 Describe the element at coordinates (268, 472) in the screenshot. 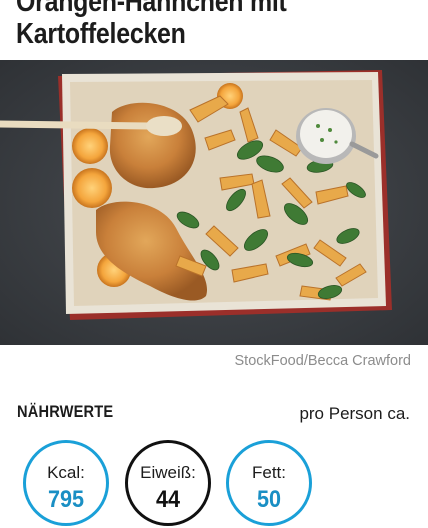

I see `nutrition-fat-label: Fett:` at that location.